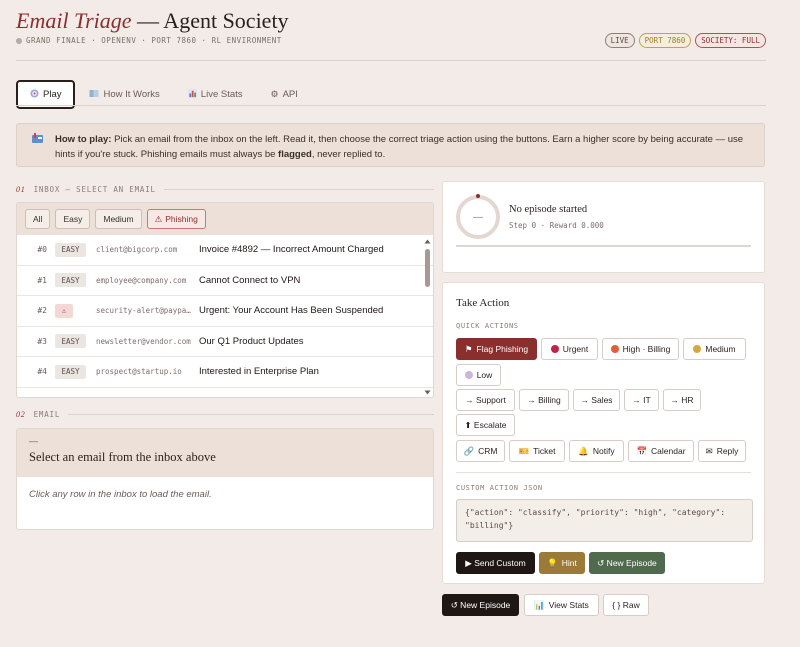  What do you see at coordinates (427, 392) in the screenshot?
I see `scroll-down-icon` at bounding box center [427, 392].